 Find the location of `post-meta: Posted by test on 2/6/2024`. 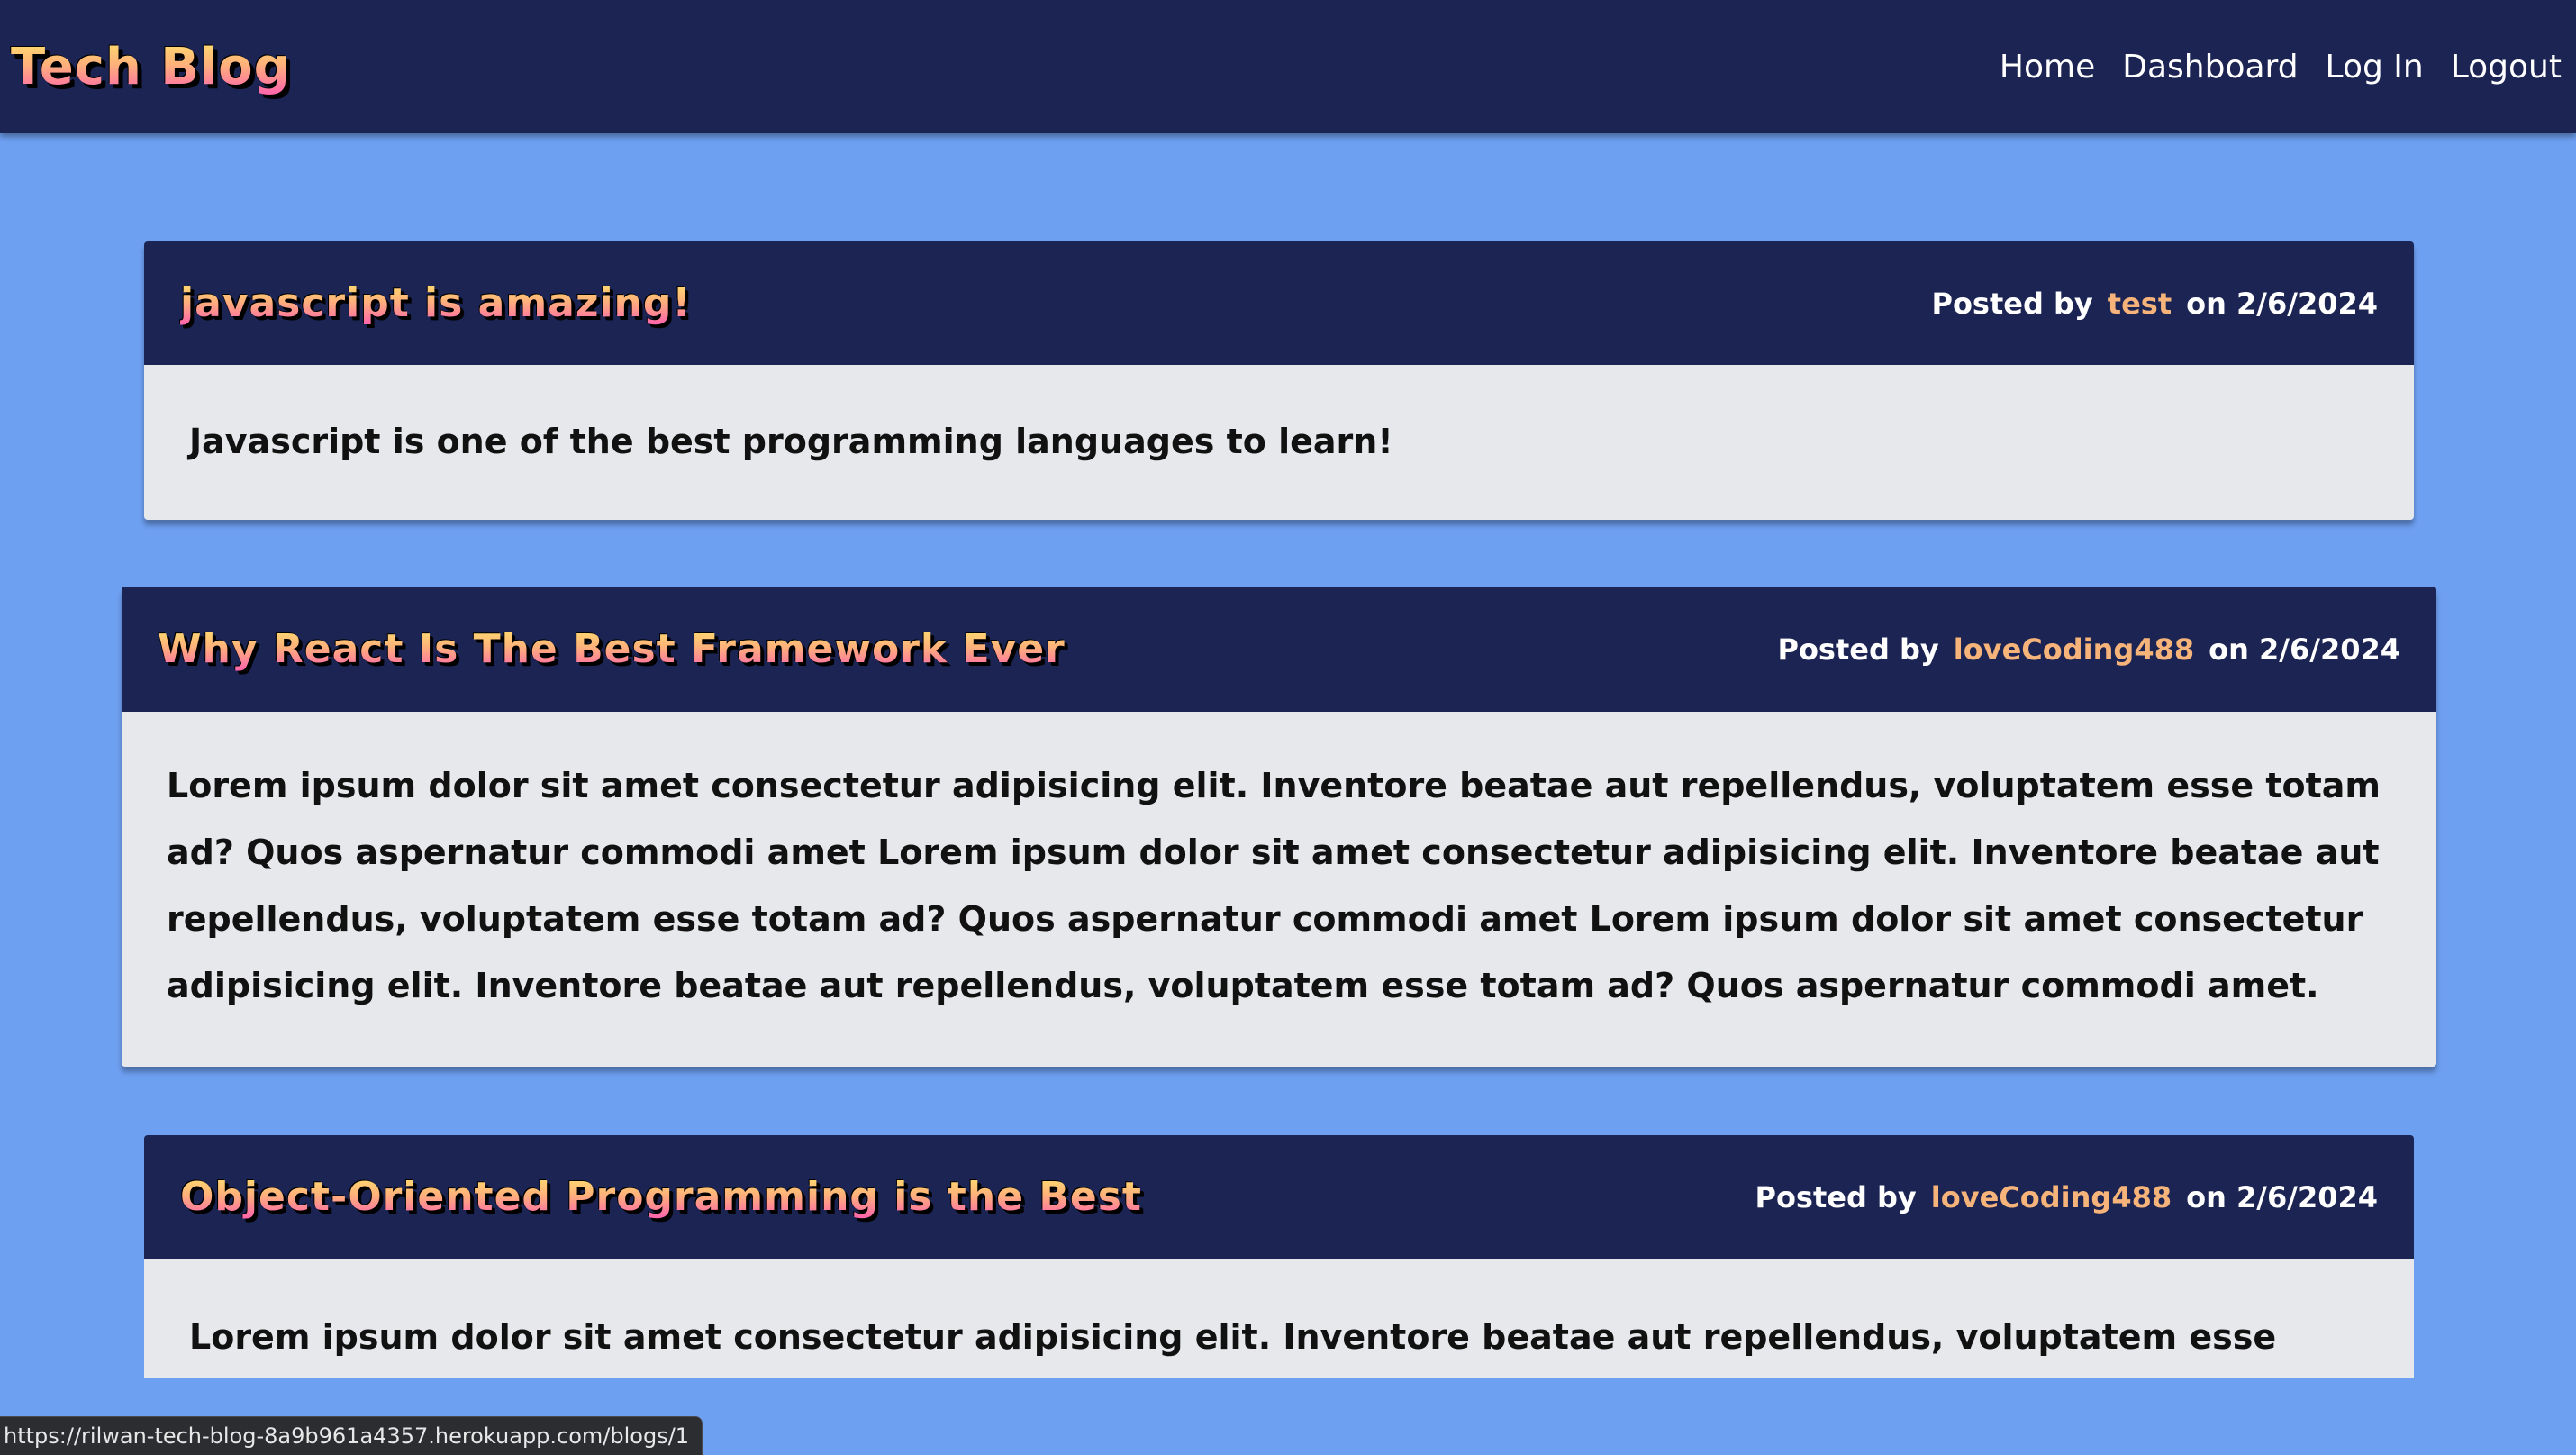

post-meta: Posted by test on 2/6/2024 is located at coordinates (2154, 303).